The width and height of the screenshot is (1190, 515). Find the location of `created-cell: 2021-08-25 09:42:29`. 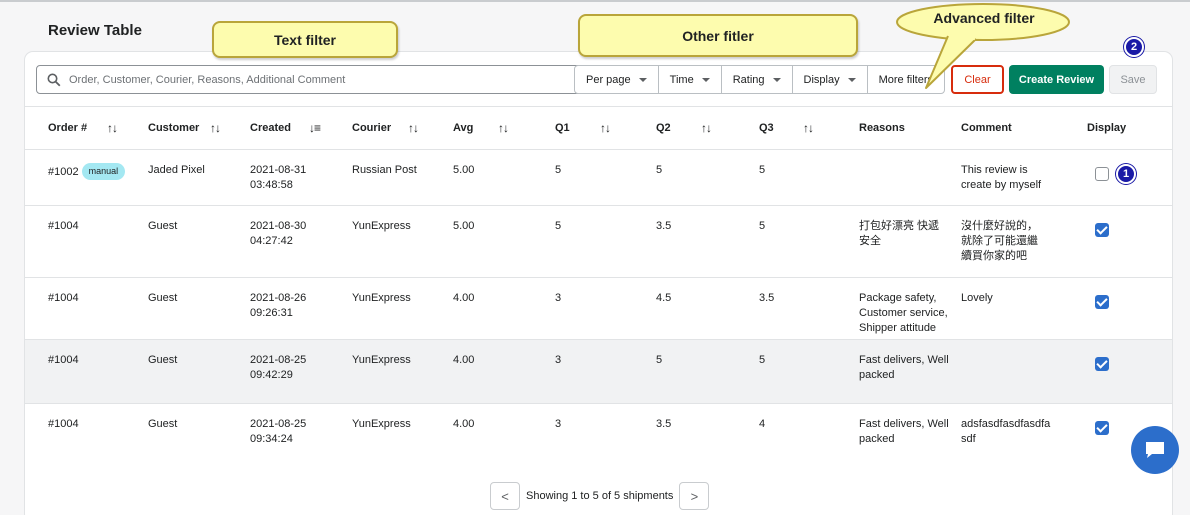

created-cell: 2021-08-25 09:42:29 is located at coordinates (278, 368).